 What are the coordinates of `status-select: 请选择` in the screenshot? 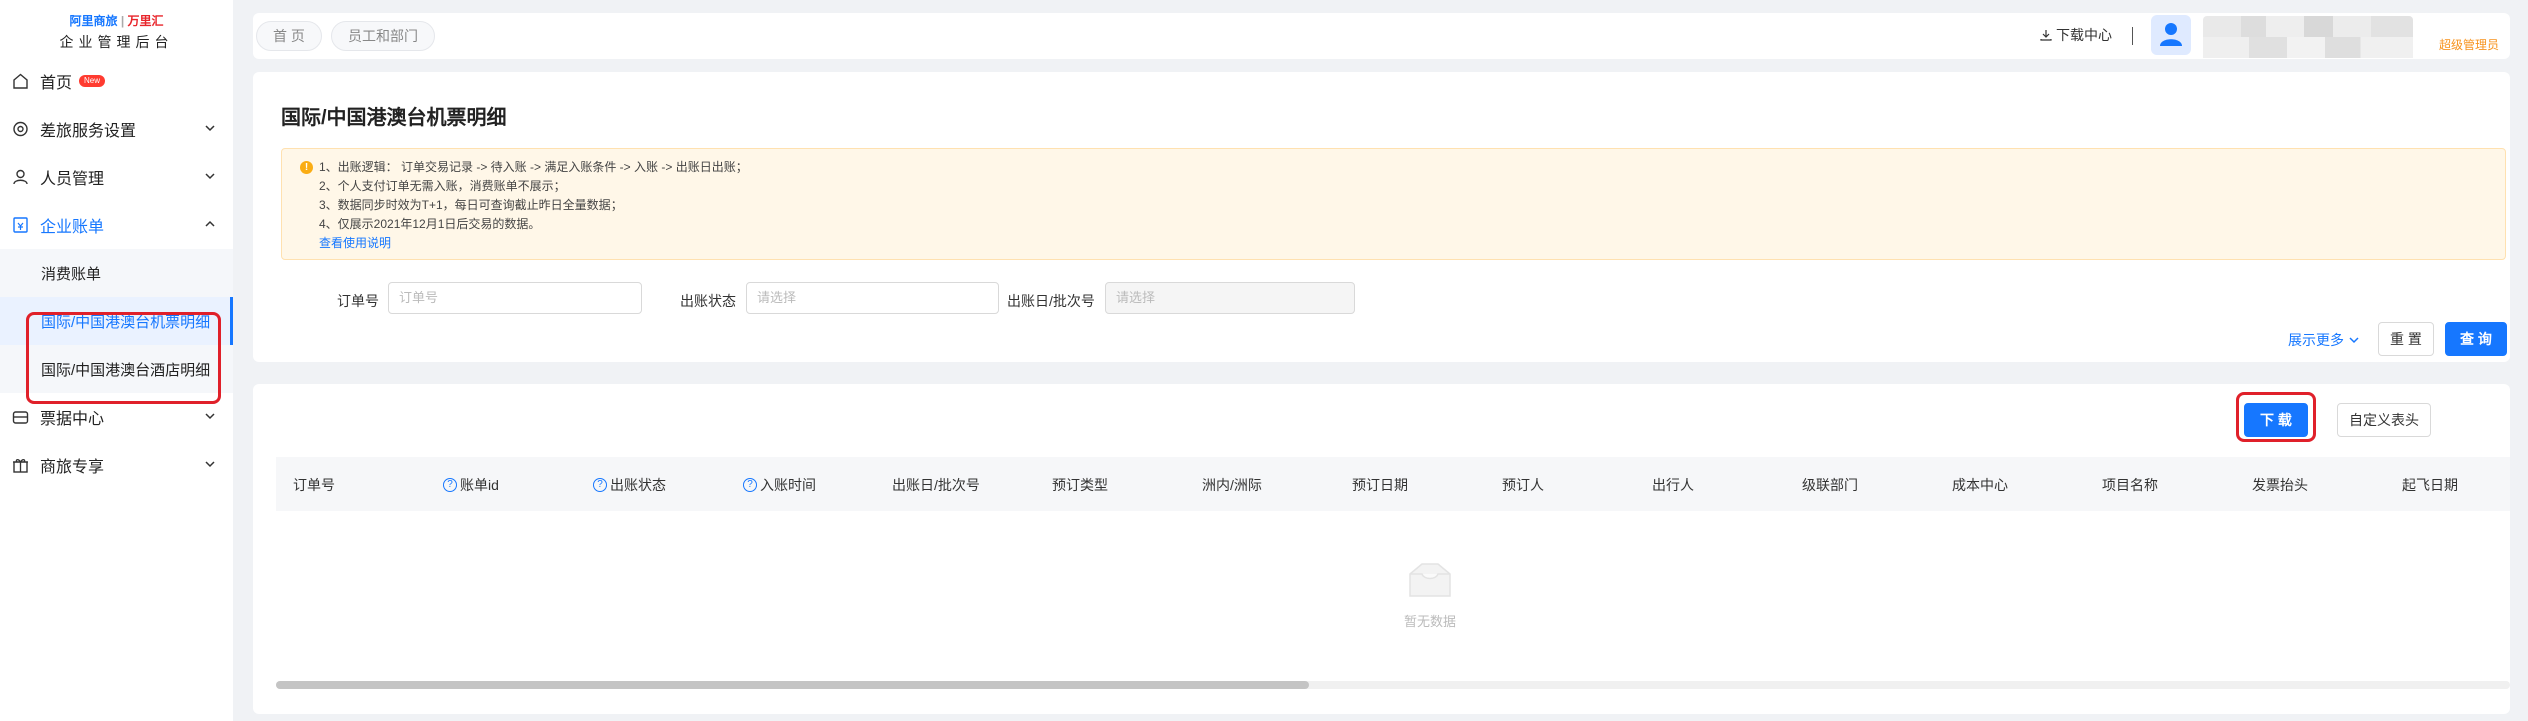 It's located at (872, 298).